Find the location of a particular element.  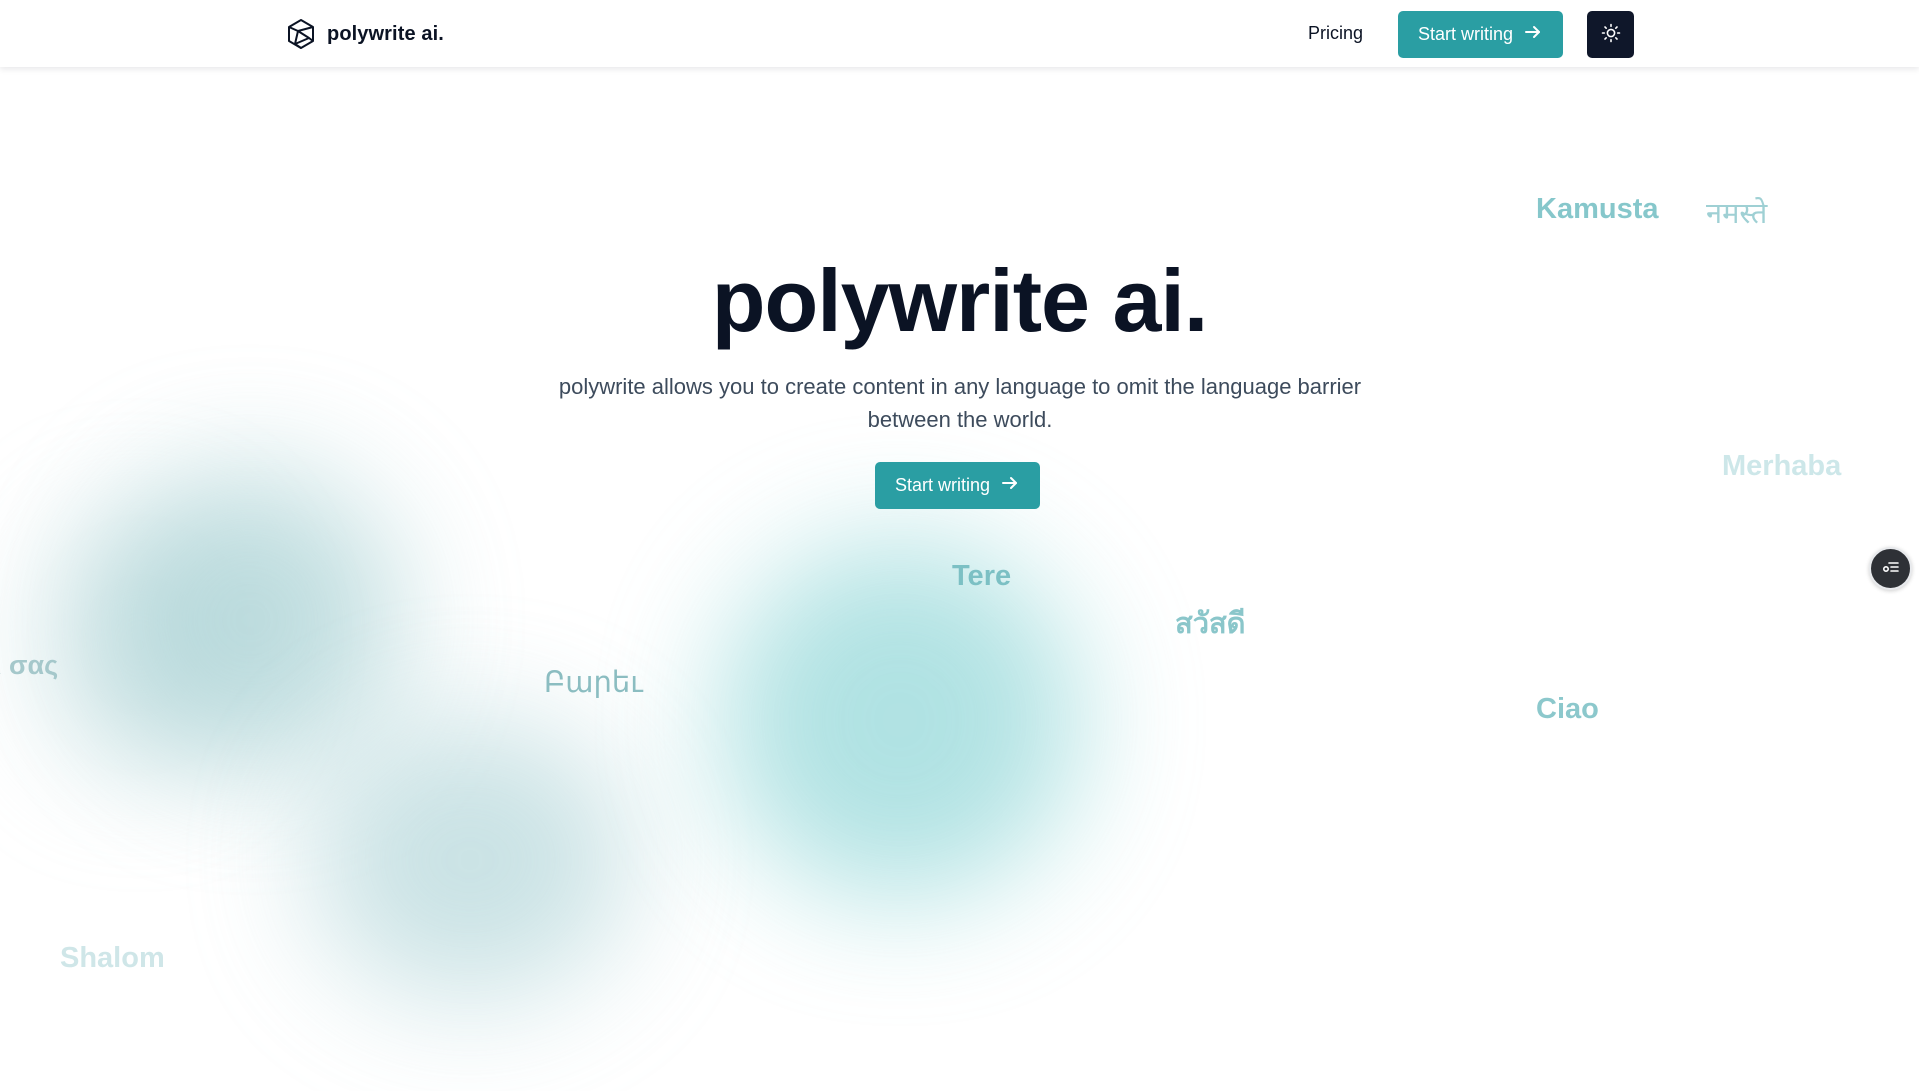

list-settings-icon is located at coordinates (1891, 568).